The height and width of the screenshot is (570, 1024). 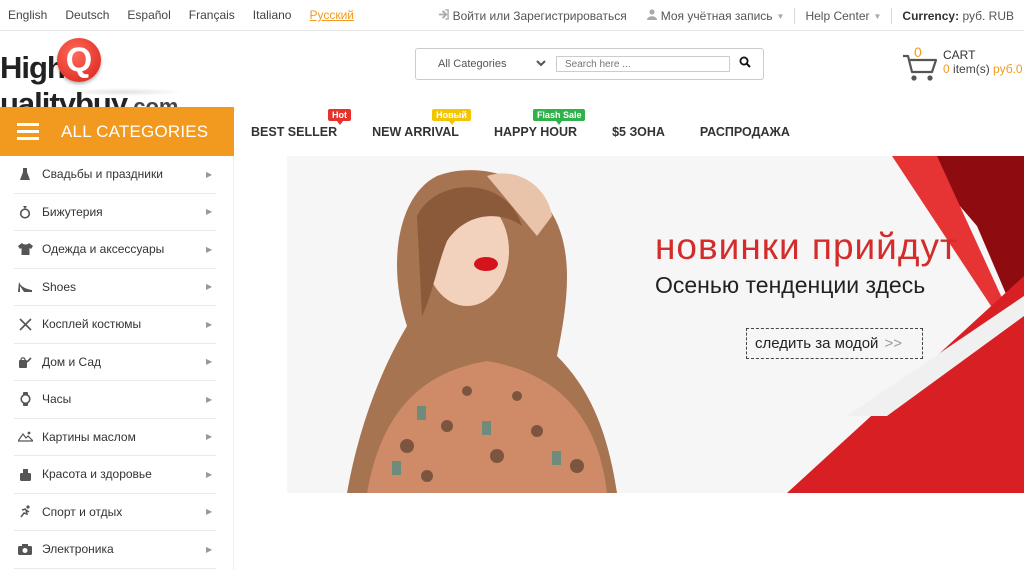 What do you see at coordinates (539, 16) in the screenshot?
I see `login-label: Войти или Зарегистрироваться` at bounding box center [539, 16].